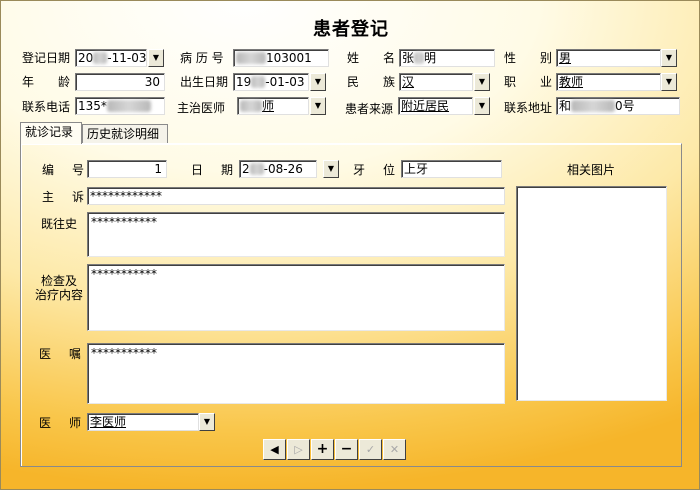  What do you see at coordinates (59, 224) in the screenshot?
I see `medical-history-label: 既往史` at bounding box center [59, 224].